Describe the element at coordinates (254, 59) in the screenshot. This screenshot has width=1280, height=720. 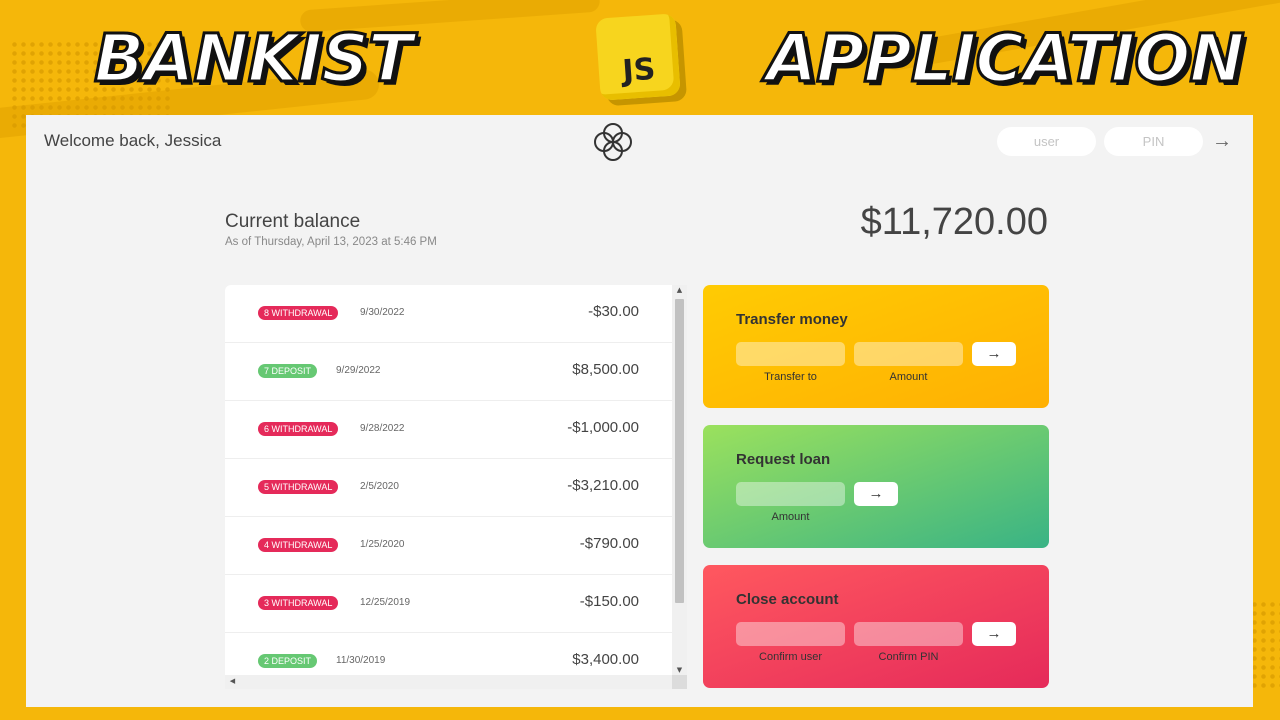
I see `banner-title-left: BANKIST` at that location.